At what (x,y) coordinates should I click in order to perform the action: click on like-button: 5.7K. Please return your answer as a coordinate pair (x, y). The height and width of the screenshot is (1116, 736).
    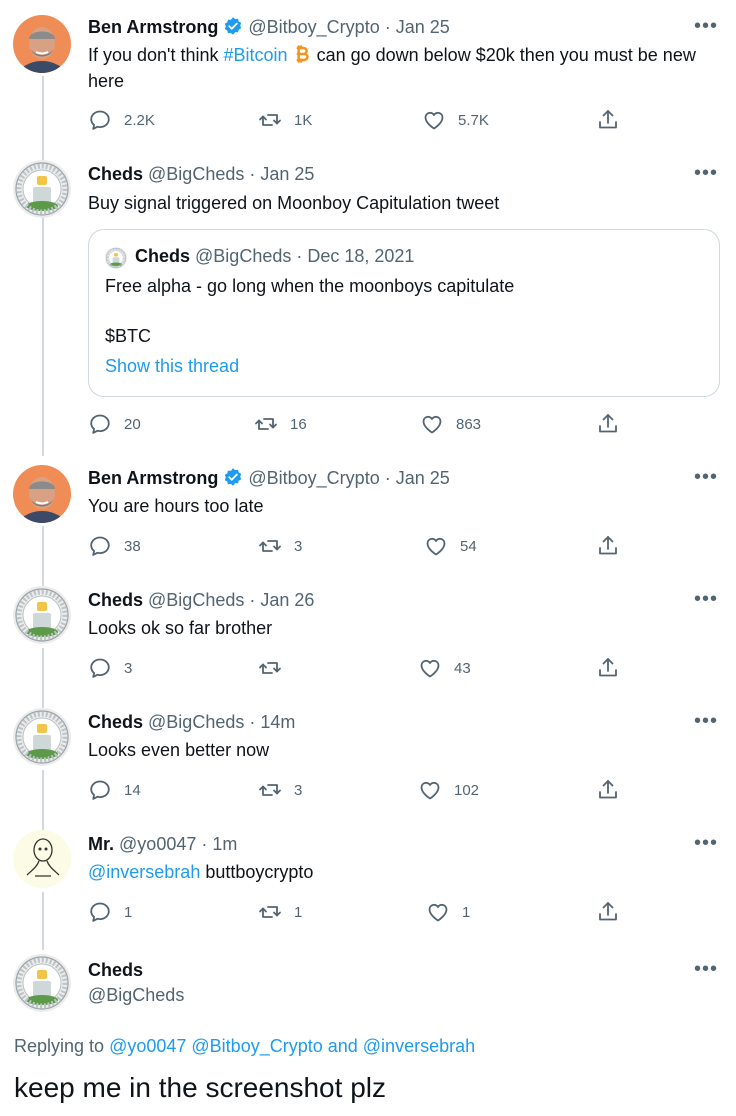
    Looking at the image, I should click on (455, 120).